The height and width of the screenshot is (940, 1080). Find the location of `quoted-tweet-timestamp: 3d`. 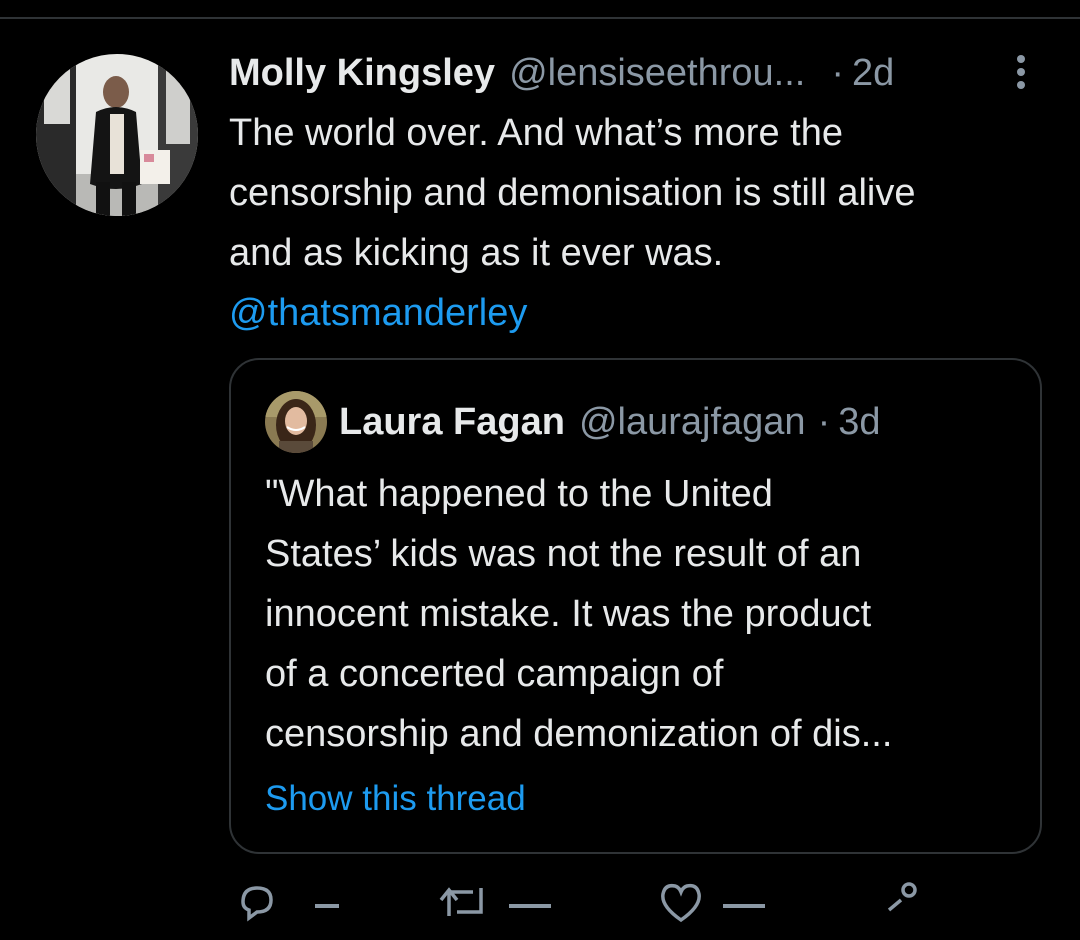

quoted-tweet-timestamp: 3d is located at coordinates (859, 422).